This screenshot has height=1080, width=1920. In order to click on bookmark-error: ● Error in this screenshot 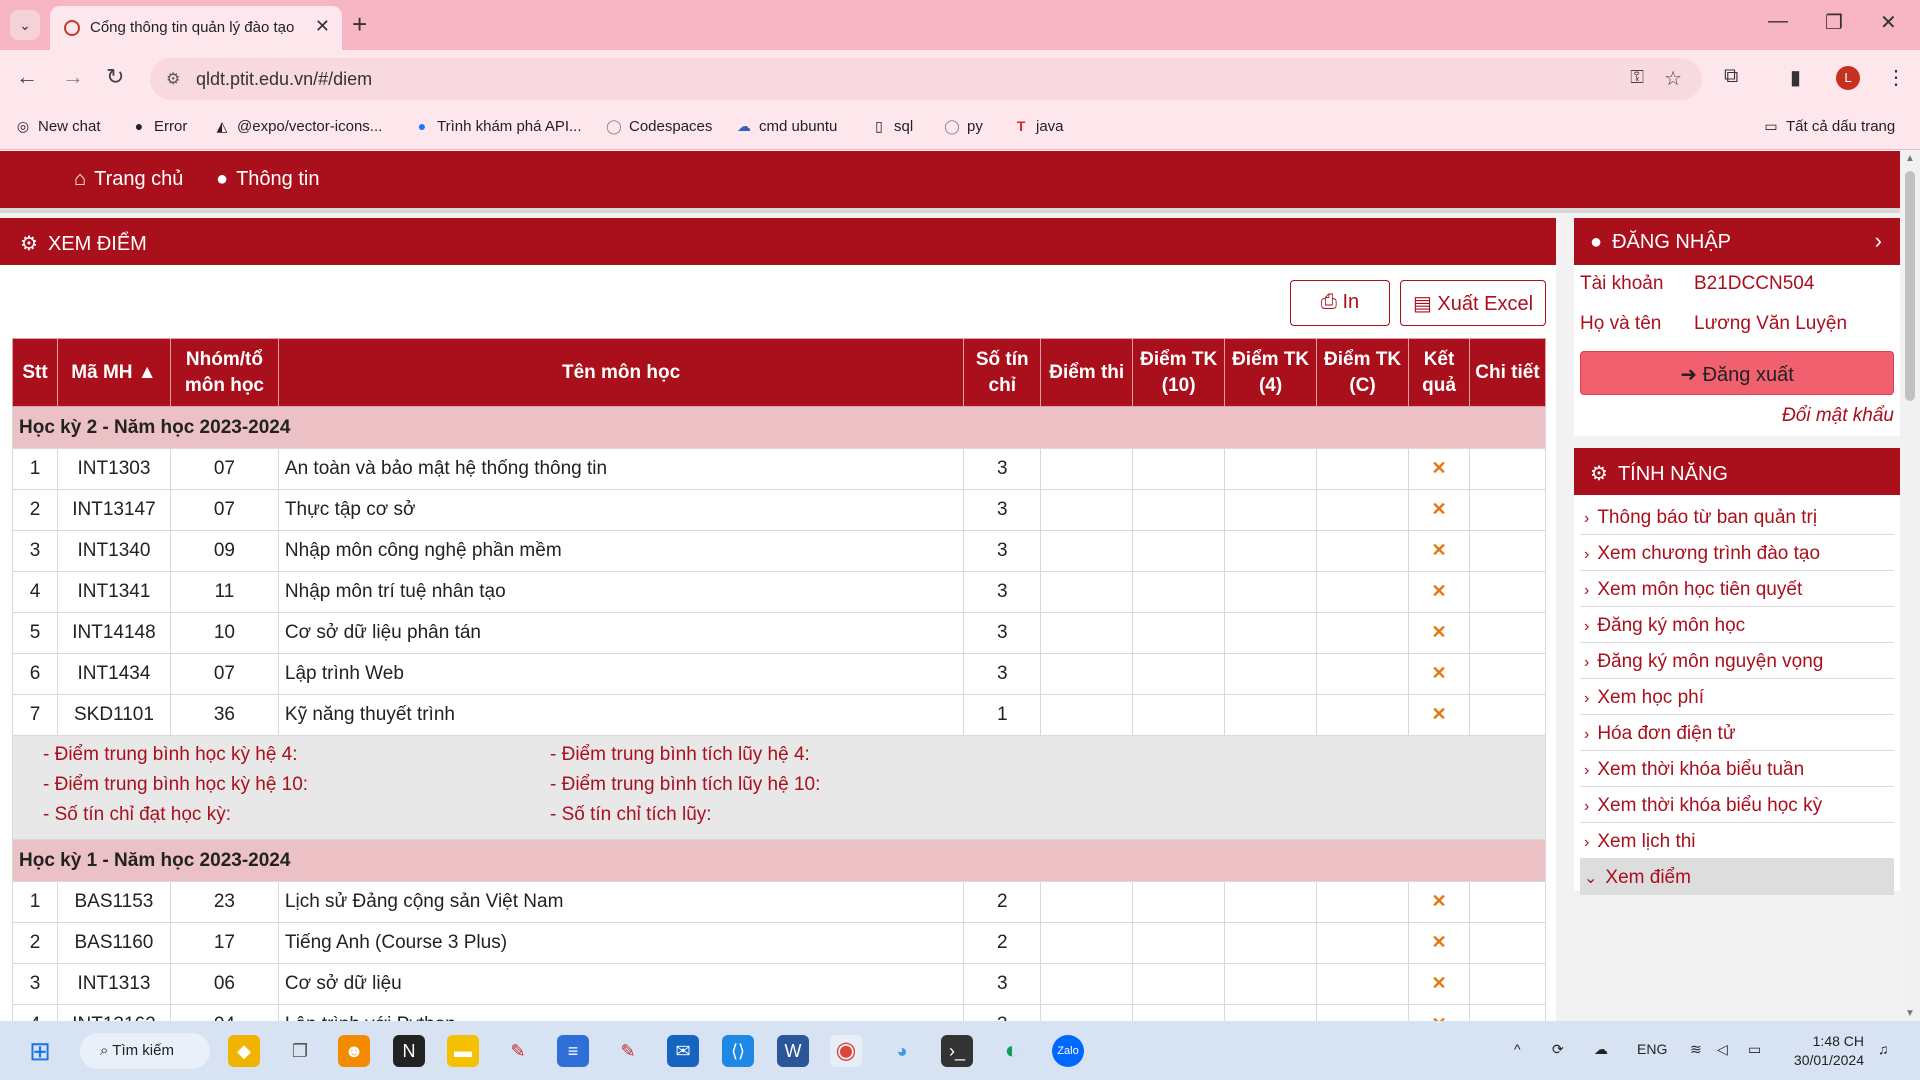, I will do `click(159, 126)`.